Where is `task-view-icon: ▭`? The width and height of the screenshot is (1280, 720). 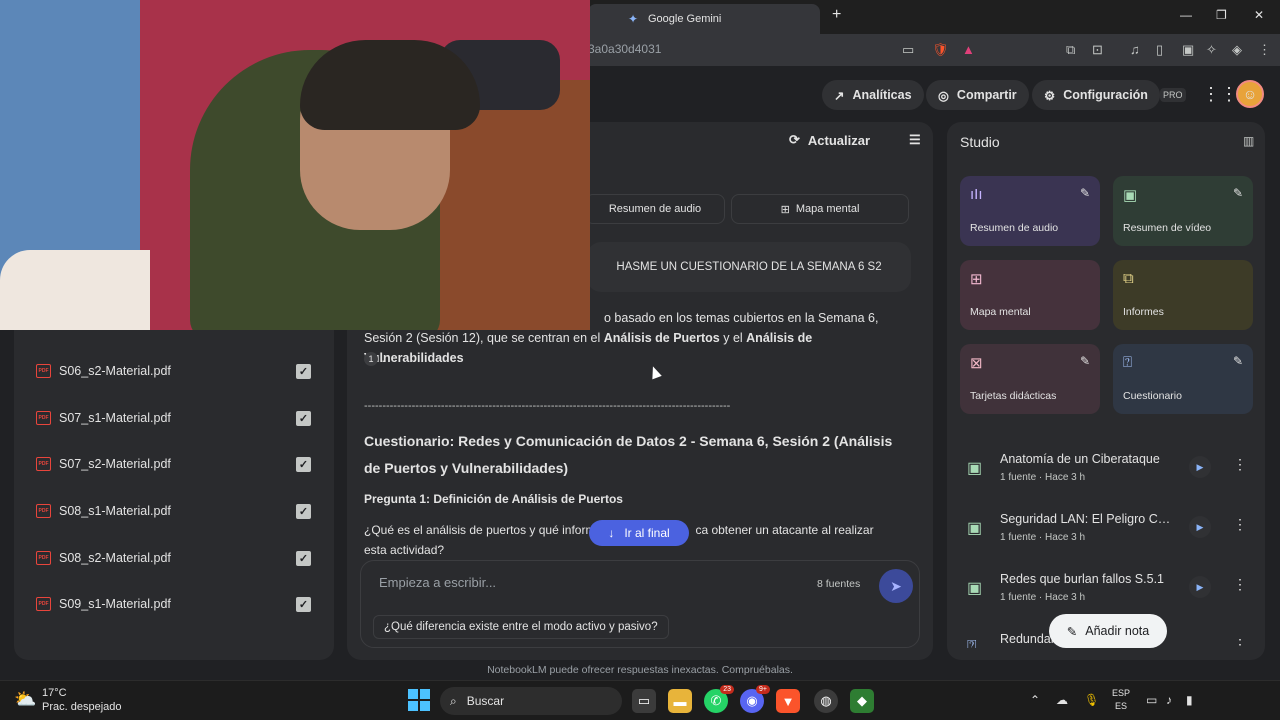
task-view-icon: ▭ is located at coordinates (644, 701).